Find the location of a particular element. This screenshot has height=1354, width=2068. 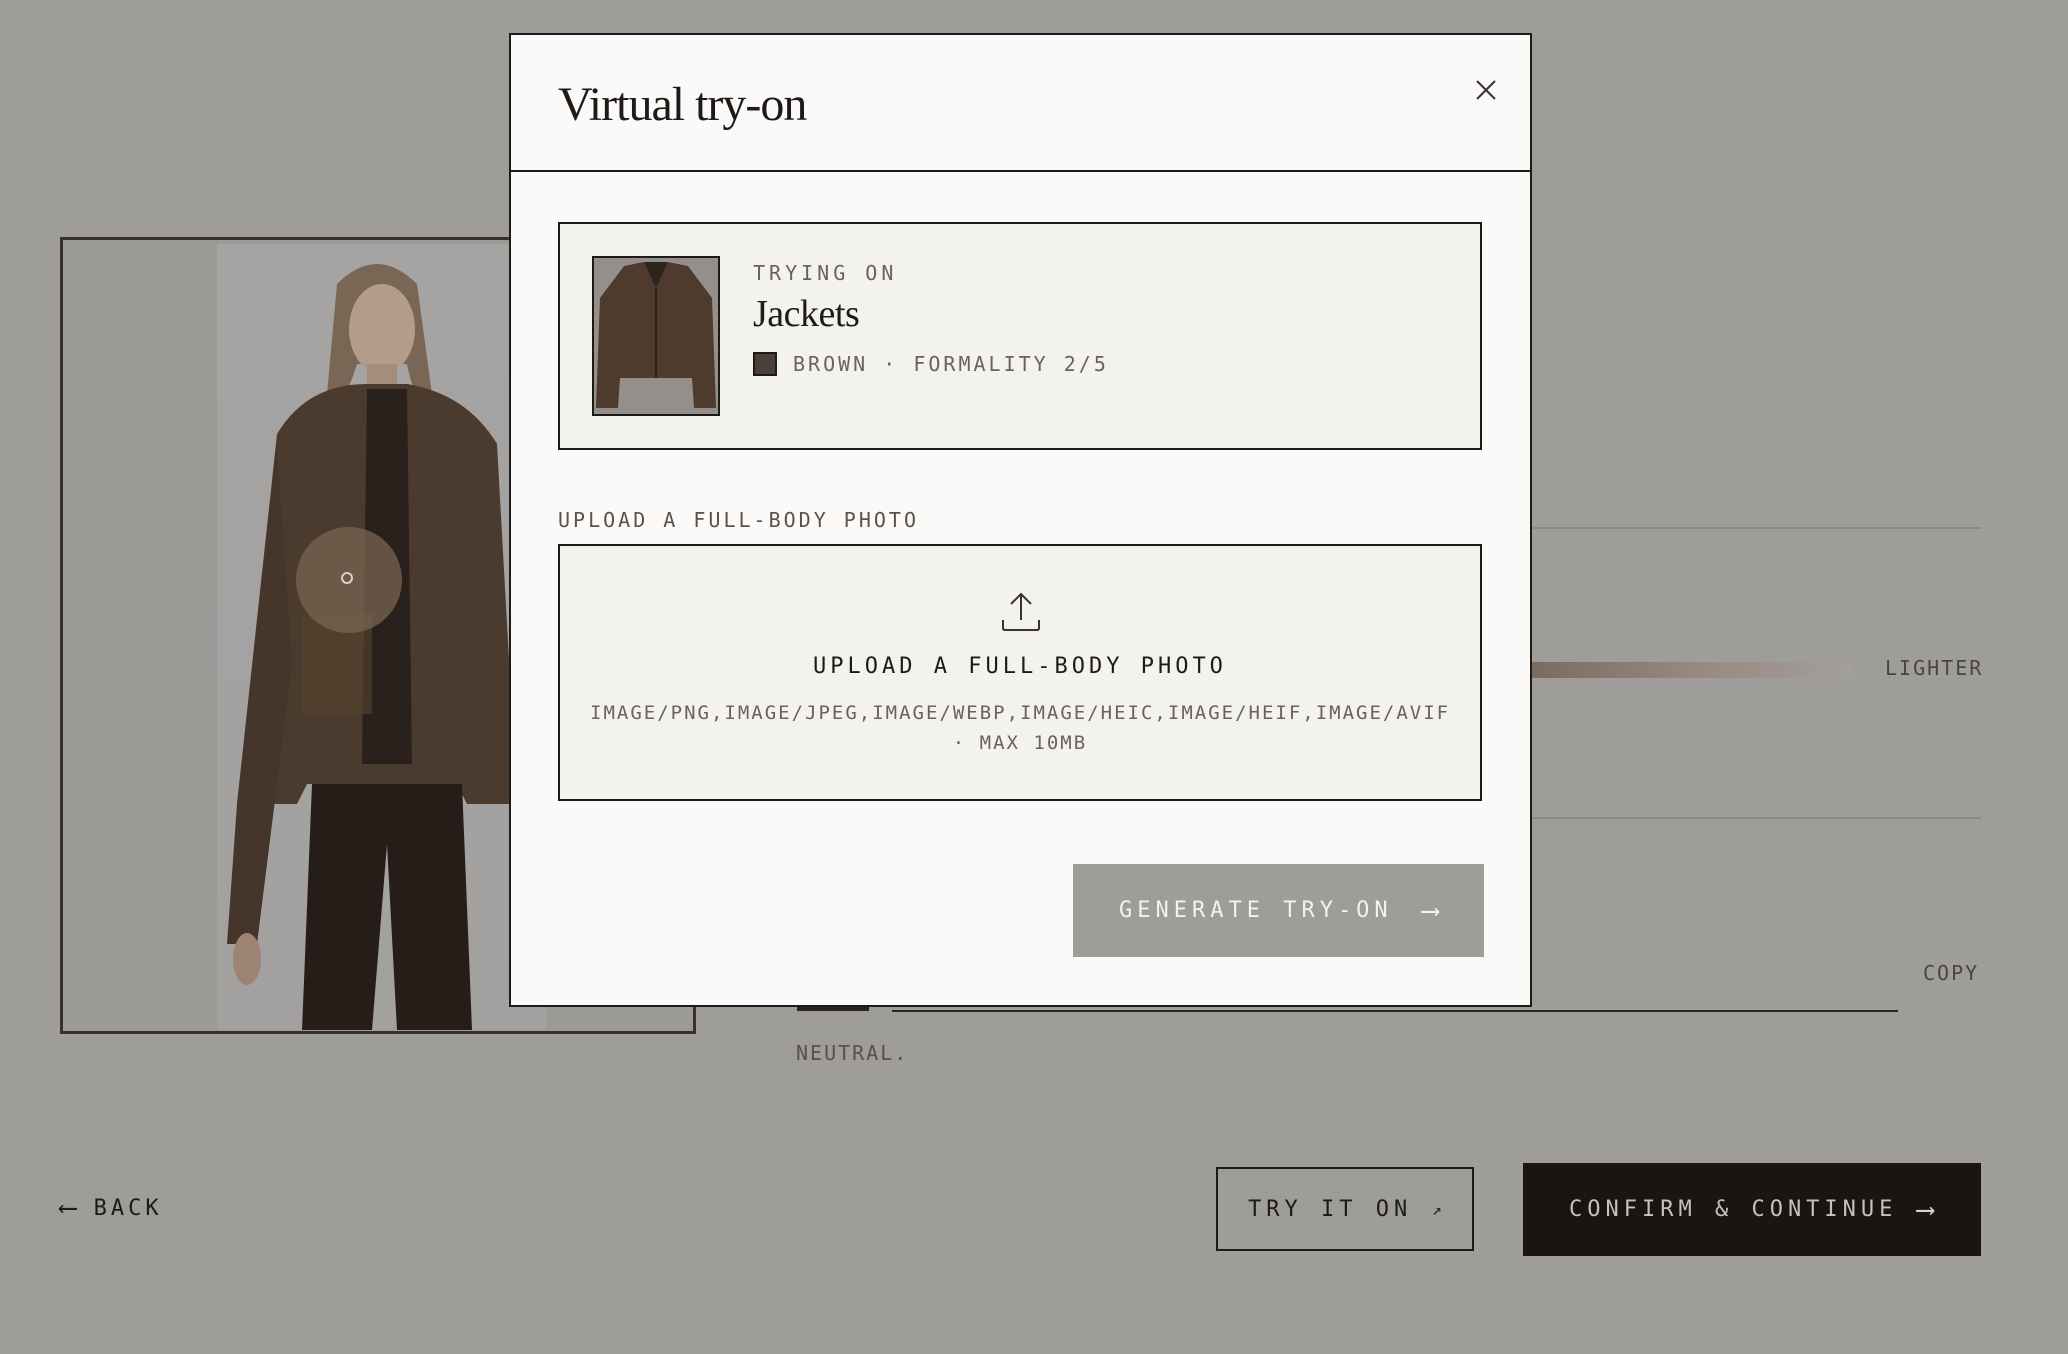

confirm-continue-button: CONFIRM & CONTINUE ⟶ is located at coordinates (1752, 1209).